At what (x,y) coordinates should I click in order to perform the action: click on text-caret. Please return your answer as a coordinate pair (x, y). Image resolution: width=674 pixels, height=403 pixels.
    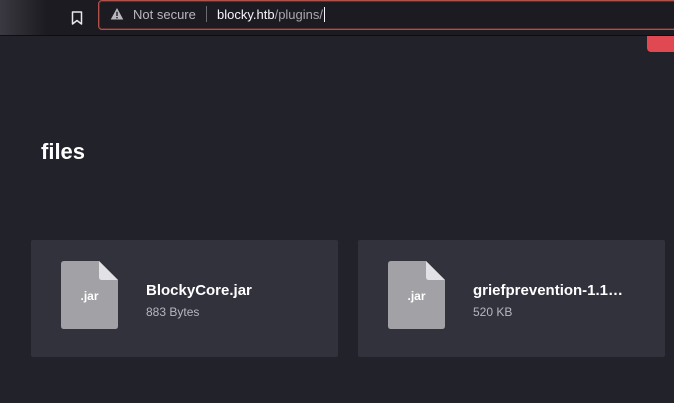
    Looking at the image, I should click on (324, 14).